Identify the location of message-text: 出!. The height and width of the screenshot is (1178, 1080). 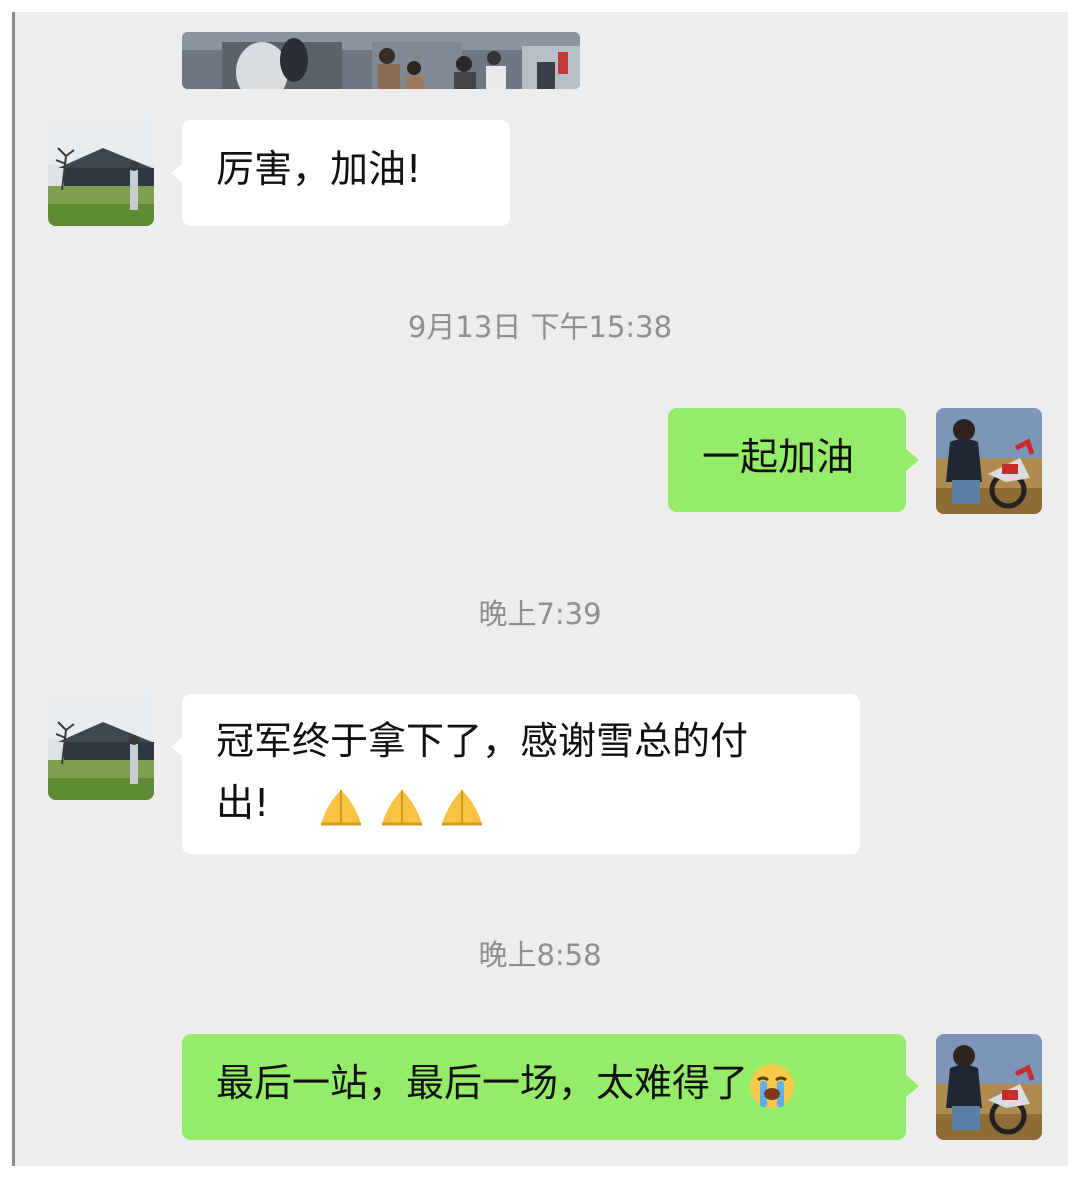
(243, 803).